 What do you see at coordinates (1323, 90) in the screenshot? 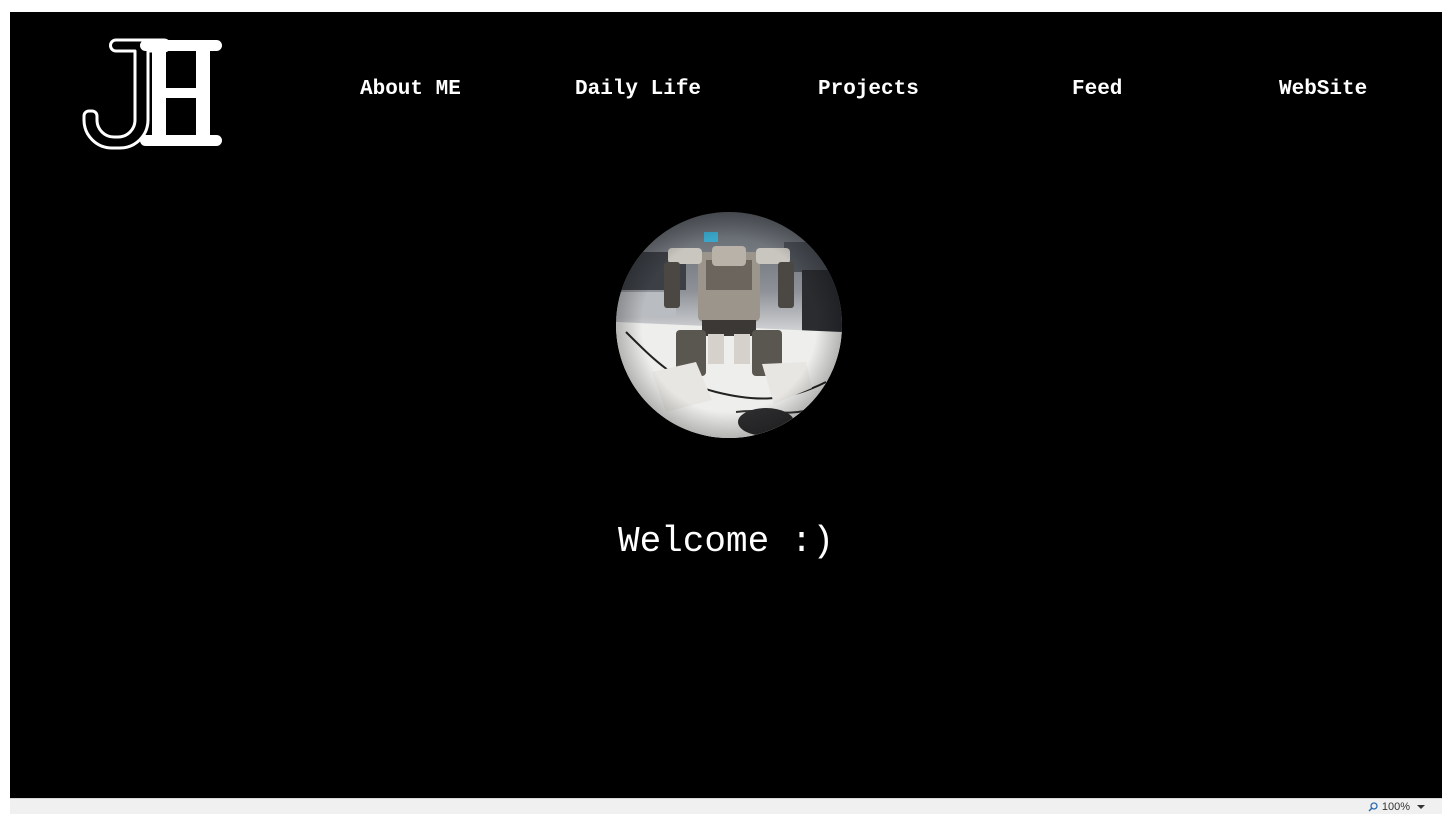
I see `nav-website: WebSite` at bounding box center [1323, 90].